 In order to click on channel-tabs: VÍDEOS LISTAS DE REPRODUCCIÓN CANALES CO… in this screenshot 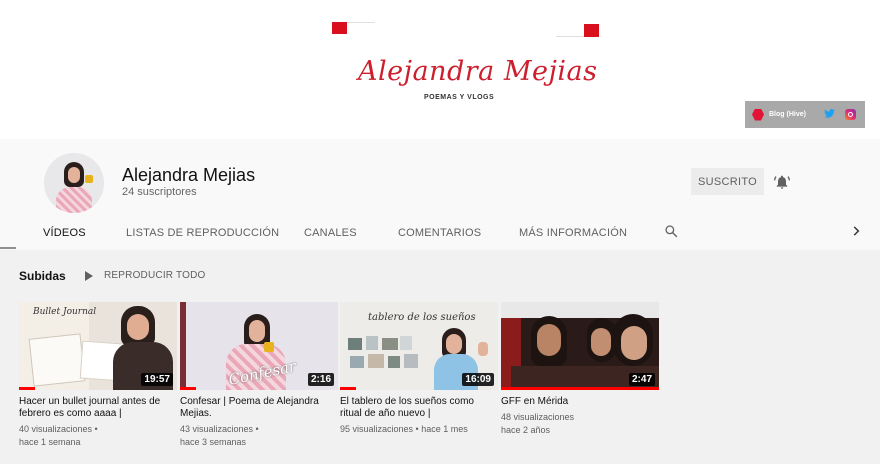, I will do `click(440, 234)`.